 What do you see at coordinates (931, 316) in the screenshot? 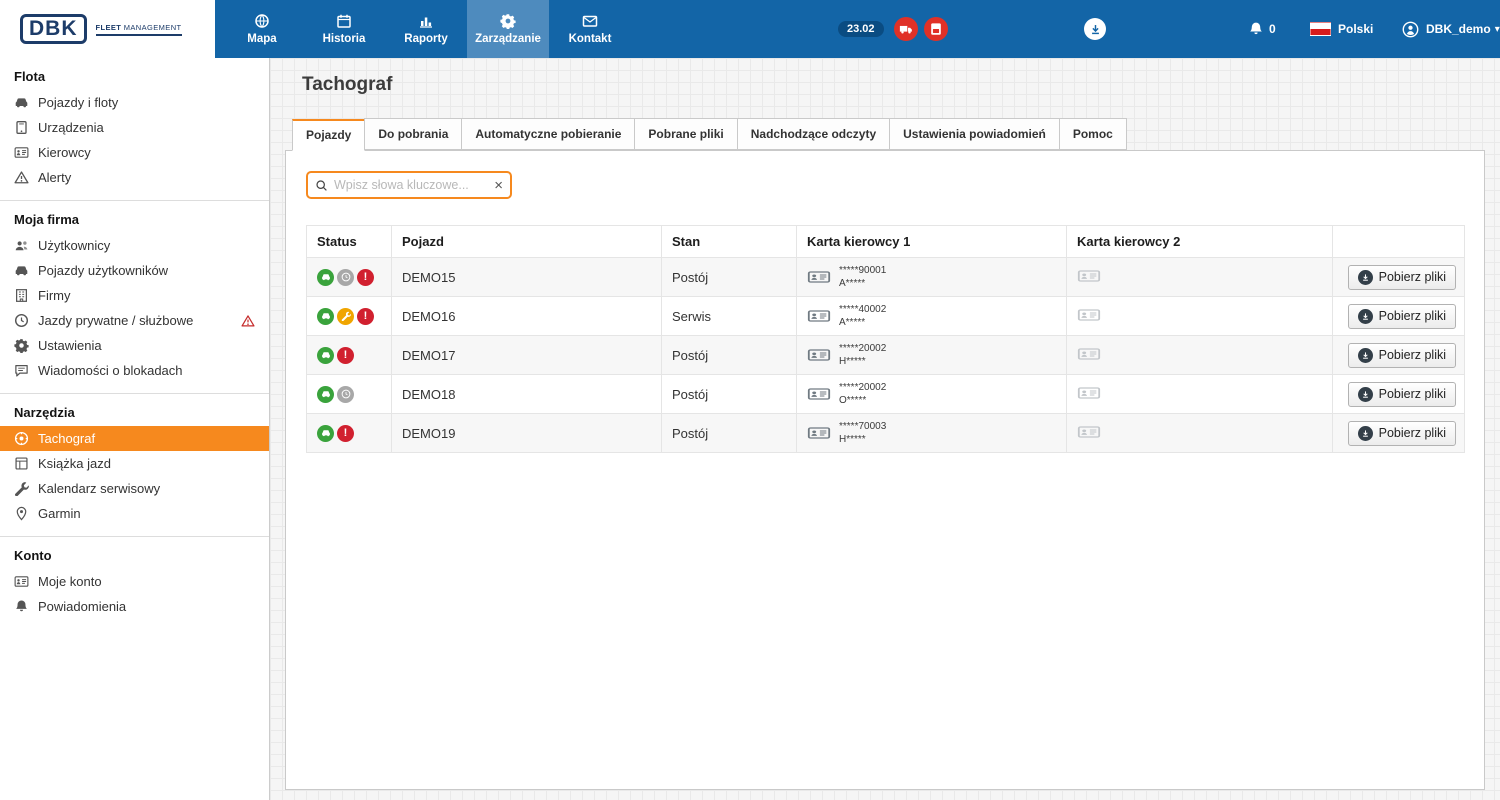
I see `driver-card-1-cell: *****40002 A*****` at bounding box center [931, 316].